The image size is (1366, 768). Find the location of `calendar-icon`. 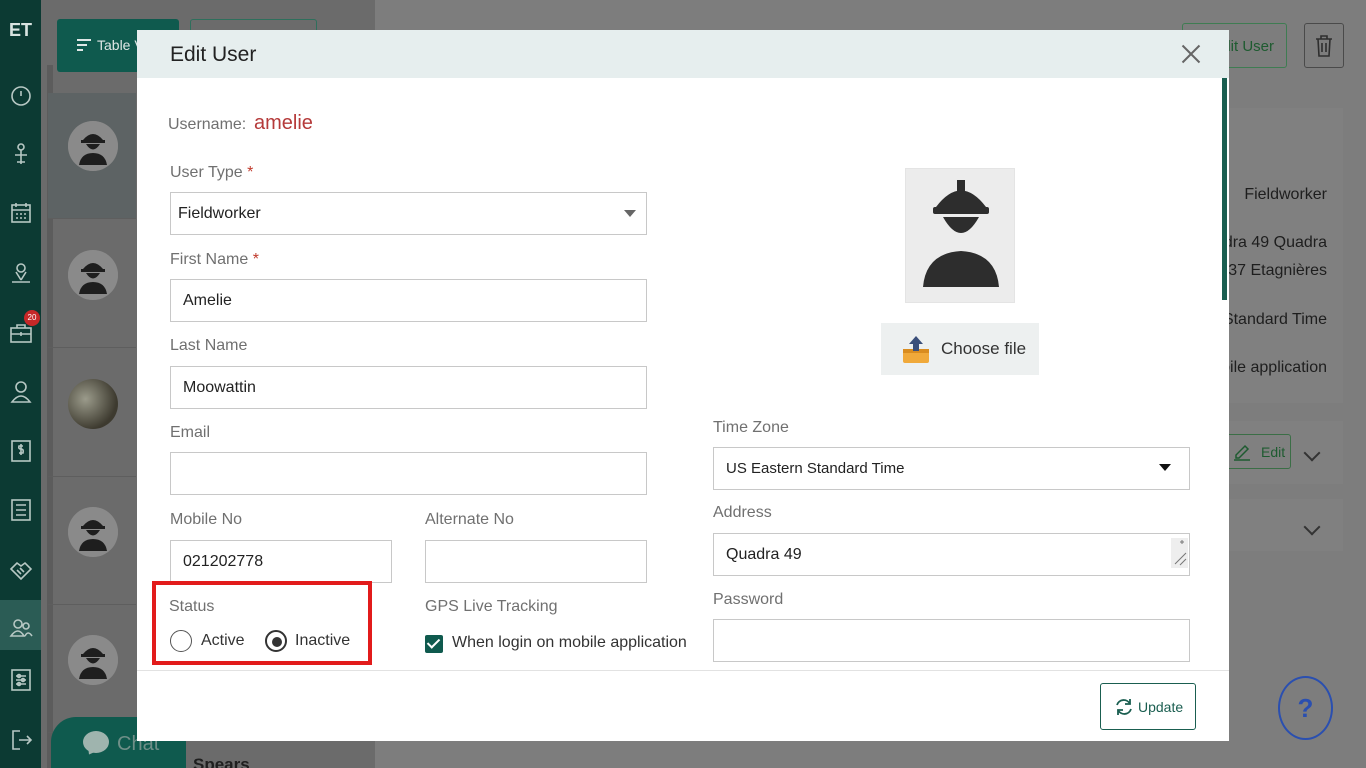

calendar-icon is located at coordinates (21, 213).